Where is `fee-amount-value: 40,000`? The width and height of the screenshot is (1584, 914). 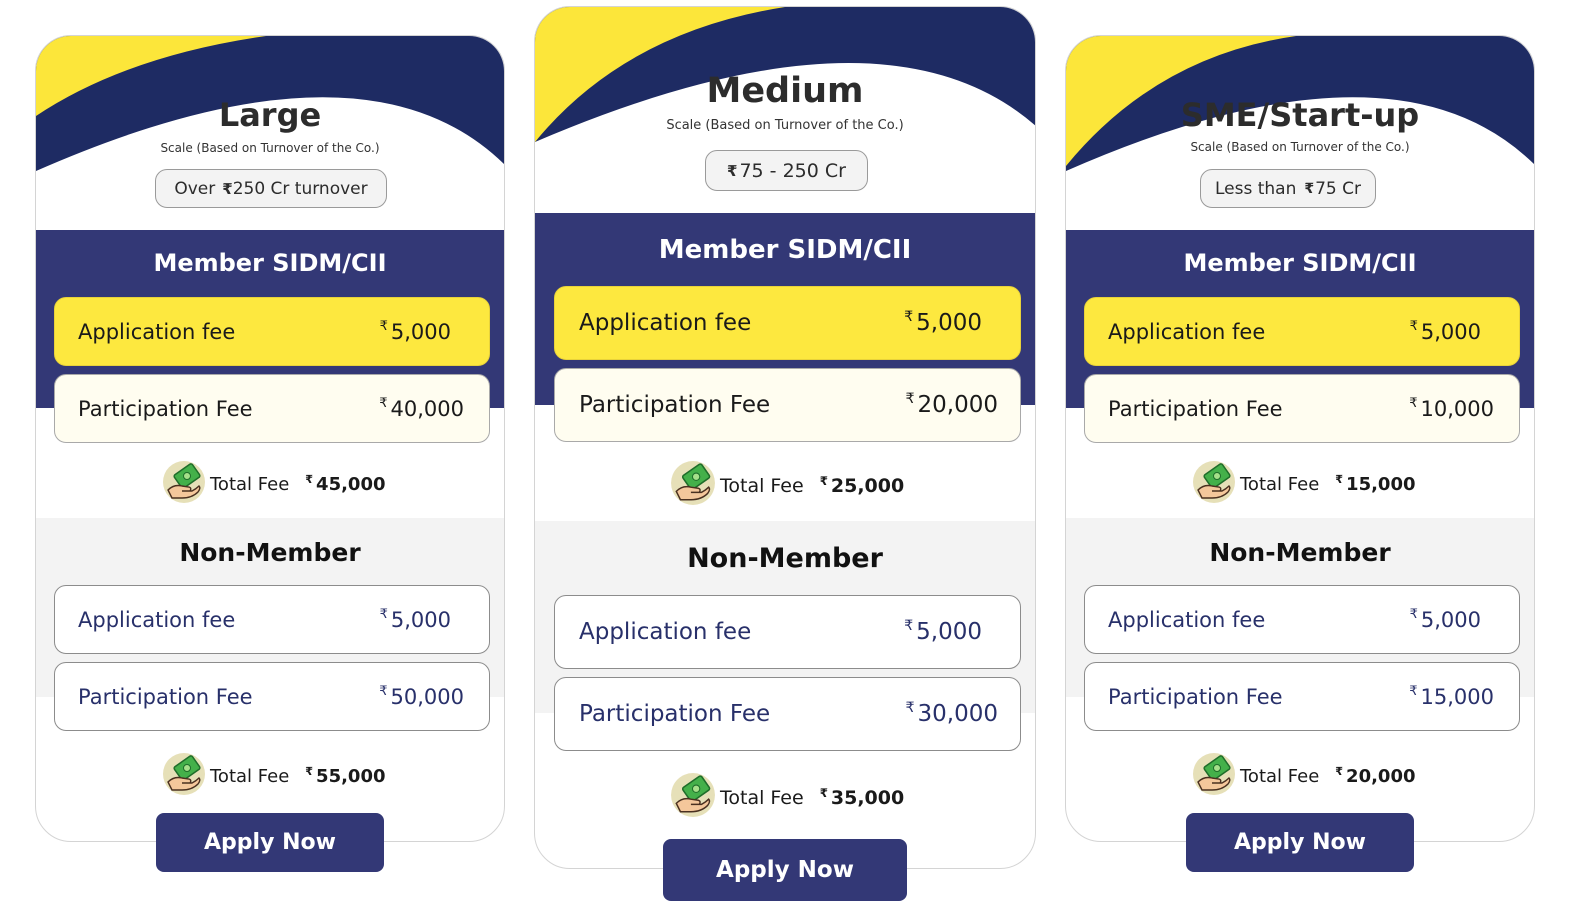
fee-amount-value: 40,000 is located at coordinates (427, 408).